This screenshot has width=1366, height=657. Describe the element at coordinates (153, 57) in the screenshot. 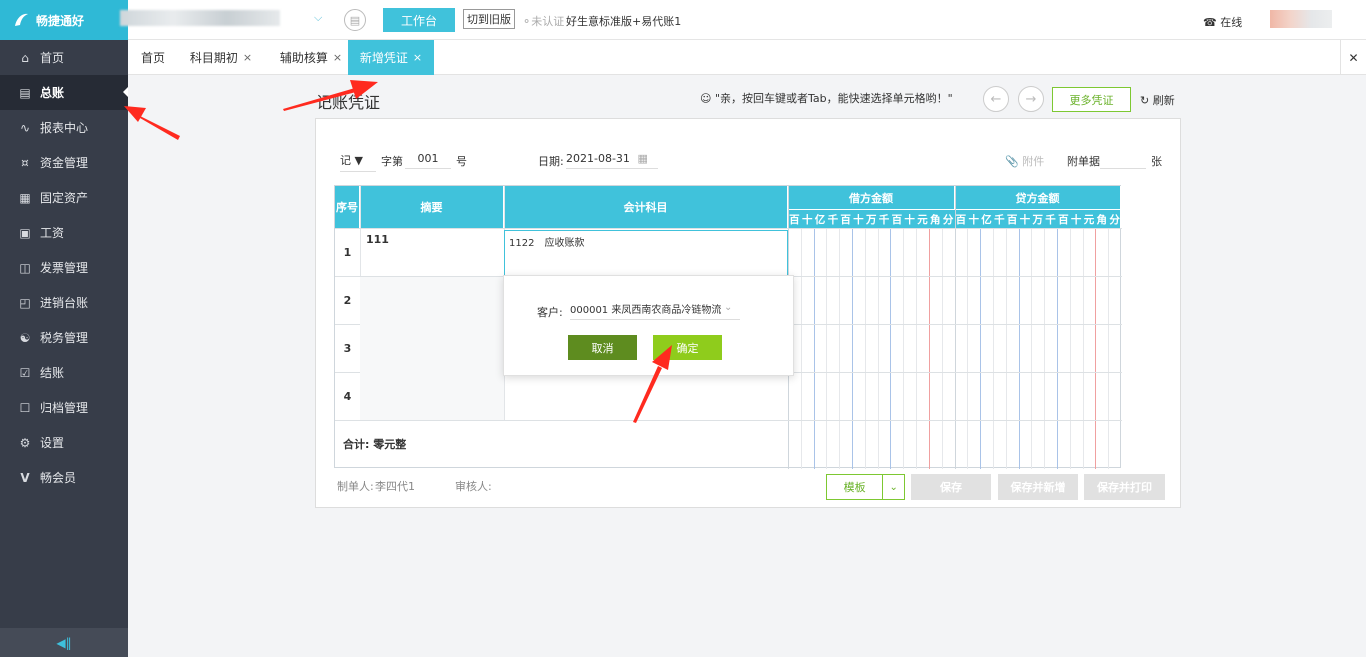

I see `tab-home: 首页` at that location.